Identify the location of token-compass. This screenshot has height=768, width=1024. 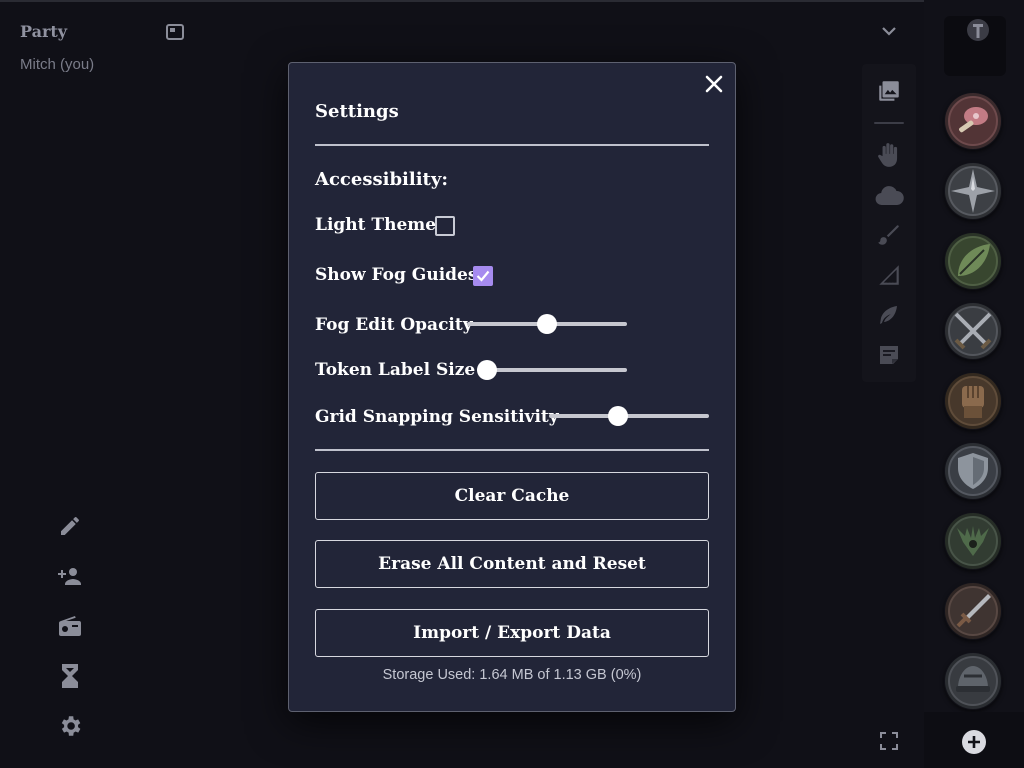
(973, 191).